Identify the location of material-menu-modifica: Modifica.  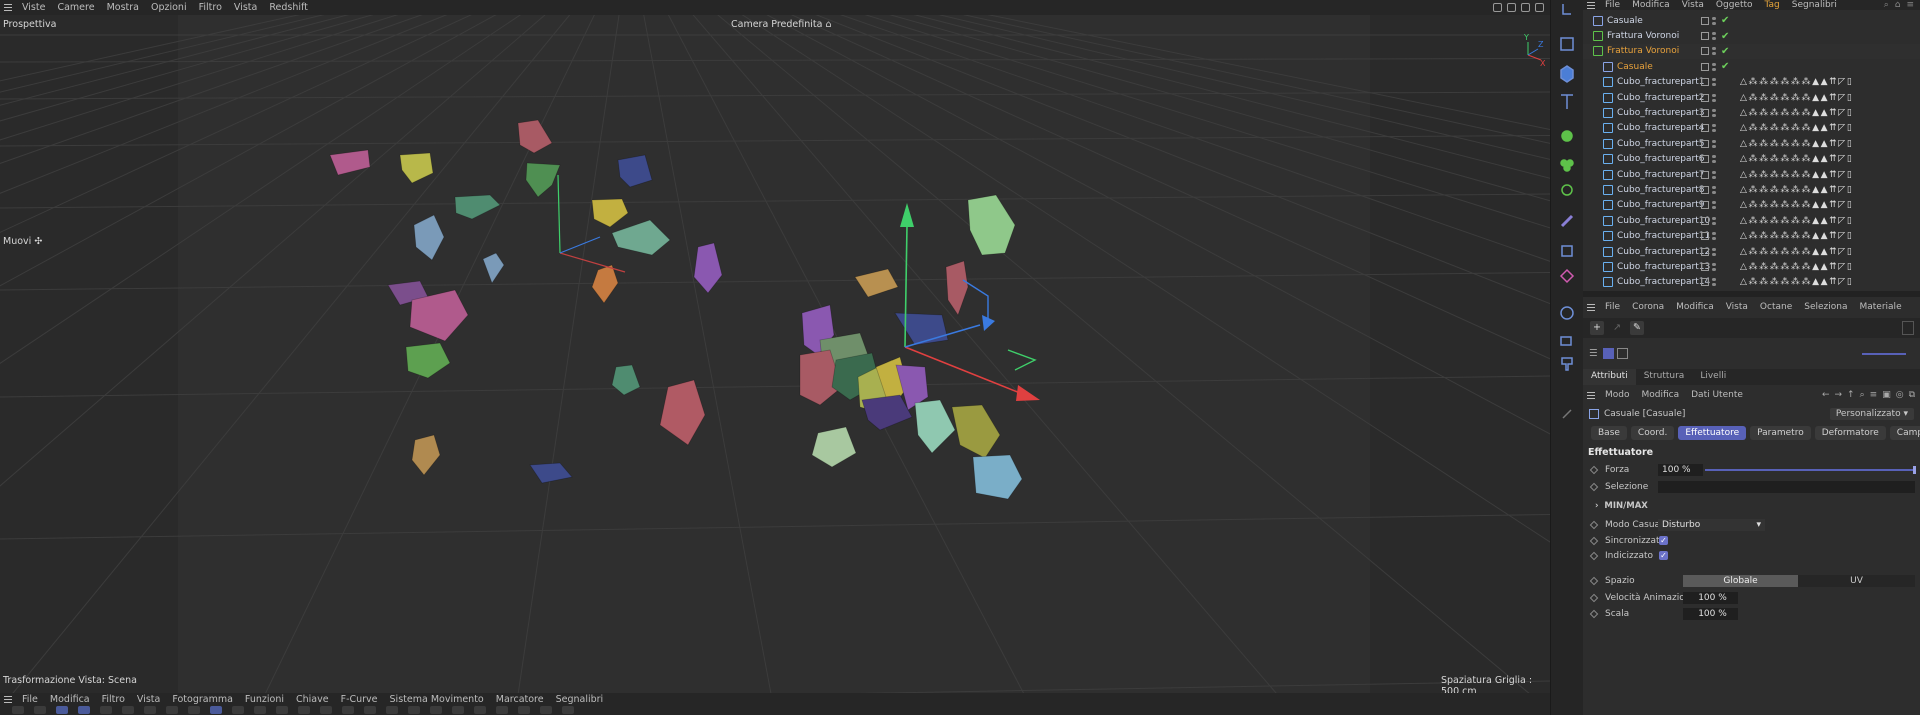
(1695, 307).